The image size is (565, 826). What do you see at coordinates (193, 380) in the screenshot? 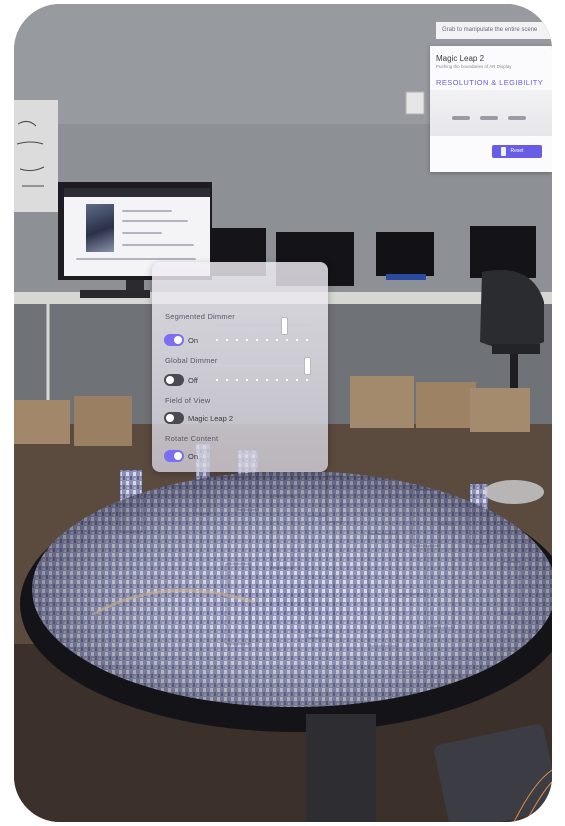
I see `global-dimmer-state: Off` at bounding box center [193, 380].